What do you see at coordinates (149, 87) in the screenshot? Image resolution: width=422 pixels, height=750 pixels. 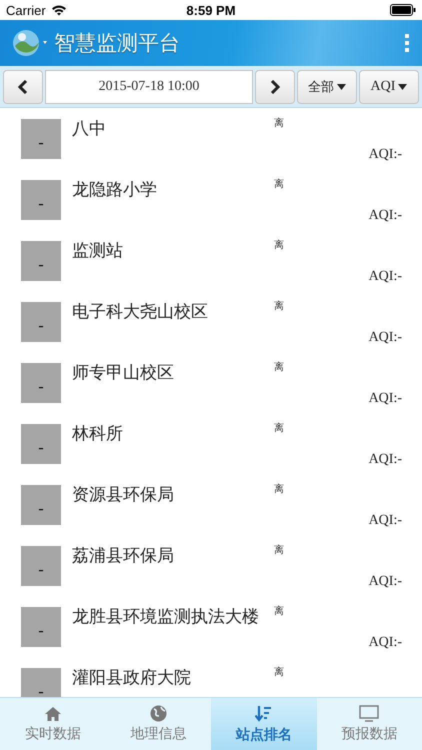 I see `date-field: 2015-07-18 10:00` at bounding box center [149, 87].